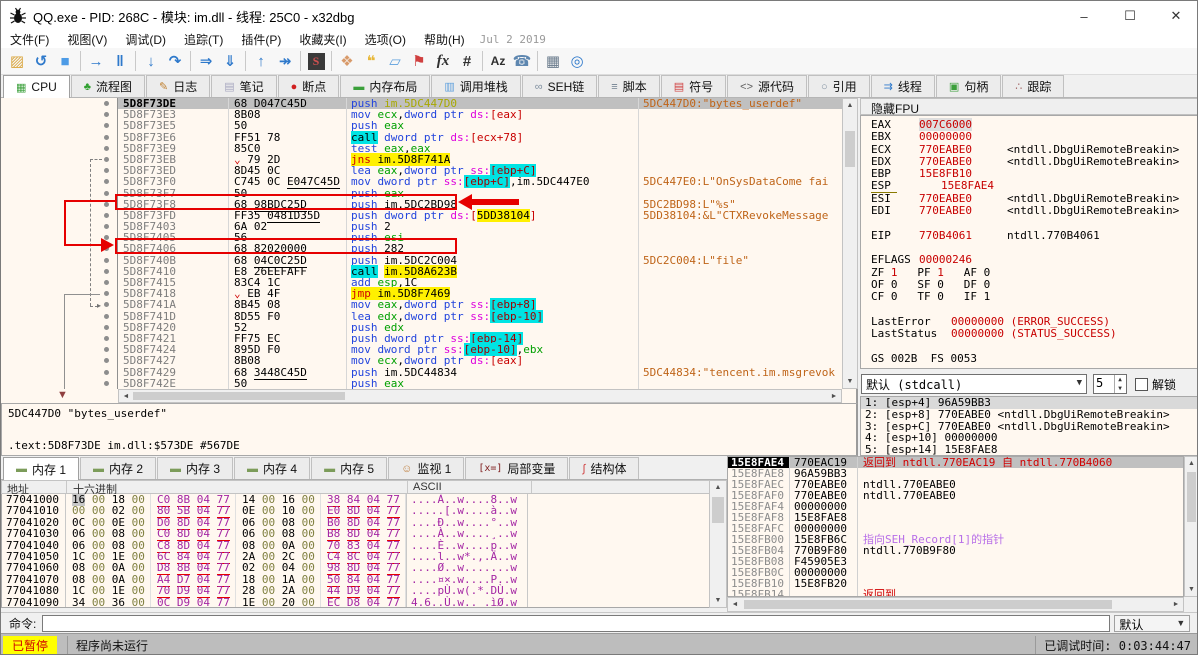  What do you see at coordinates (1029, 333) in the screenshot?
I see `register-line: LastStatus 00000000 (STATUS_SUCCESS)` at bounding box center [1029, 333].